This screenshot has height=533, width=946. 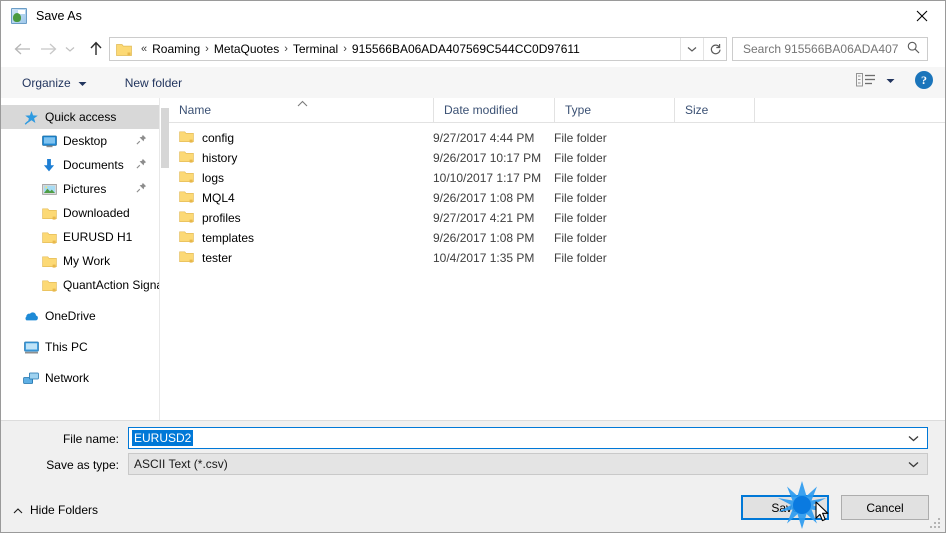 I want to click on save-as-type-value: ASCII Text (*.csv), so click(x=181, y=464).